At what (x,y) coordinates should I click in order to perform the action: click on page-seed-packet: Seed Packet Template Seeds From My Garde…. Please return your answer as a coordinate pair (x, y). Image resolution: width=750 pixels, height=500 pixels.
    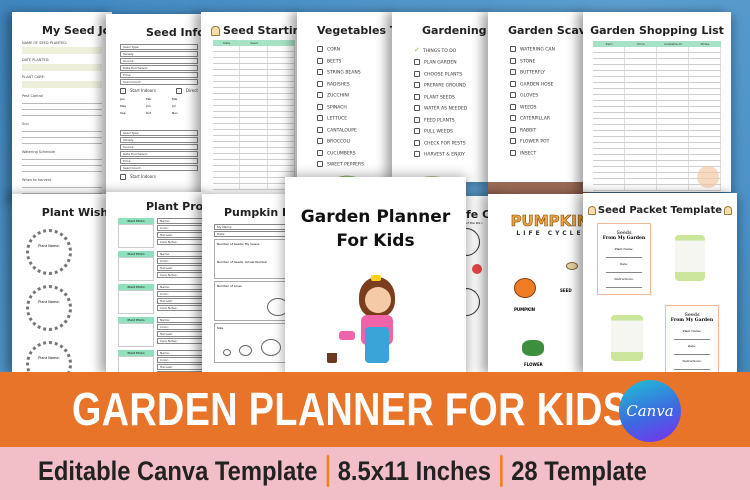
    Looking at the image, I should click on (660, 283).